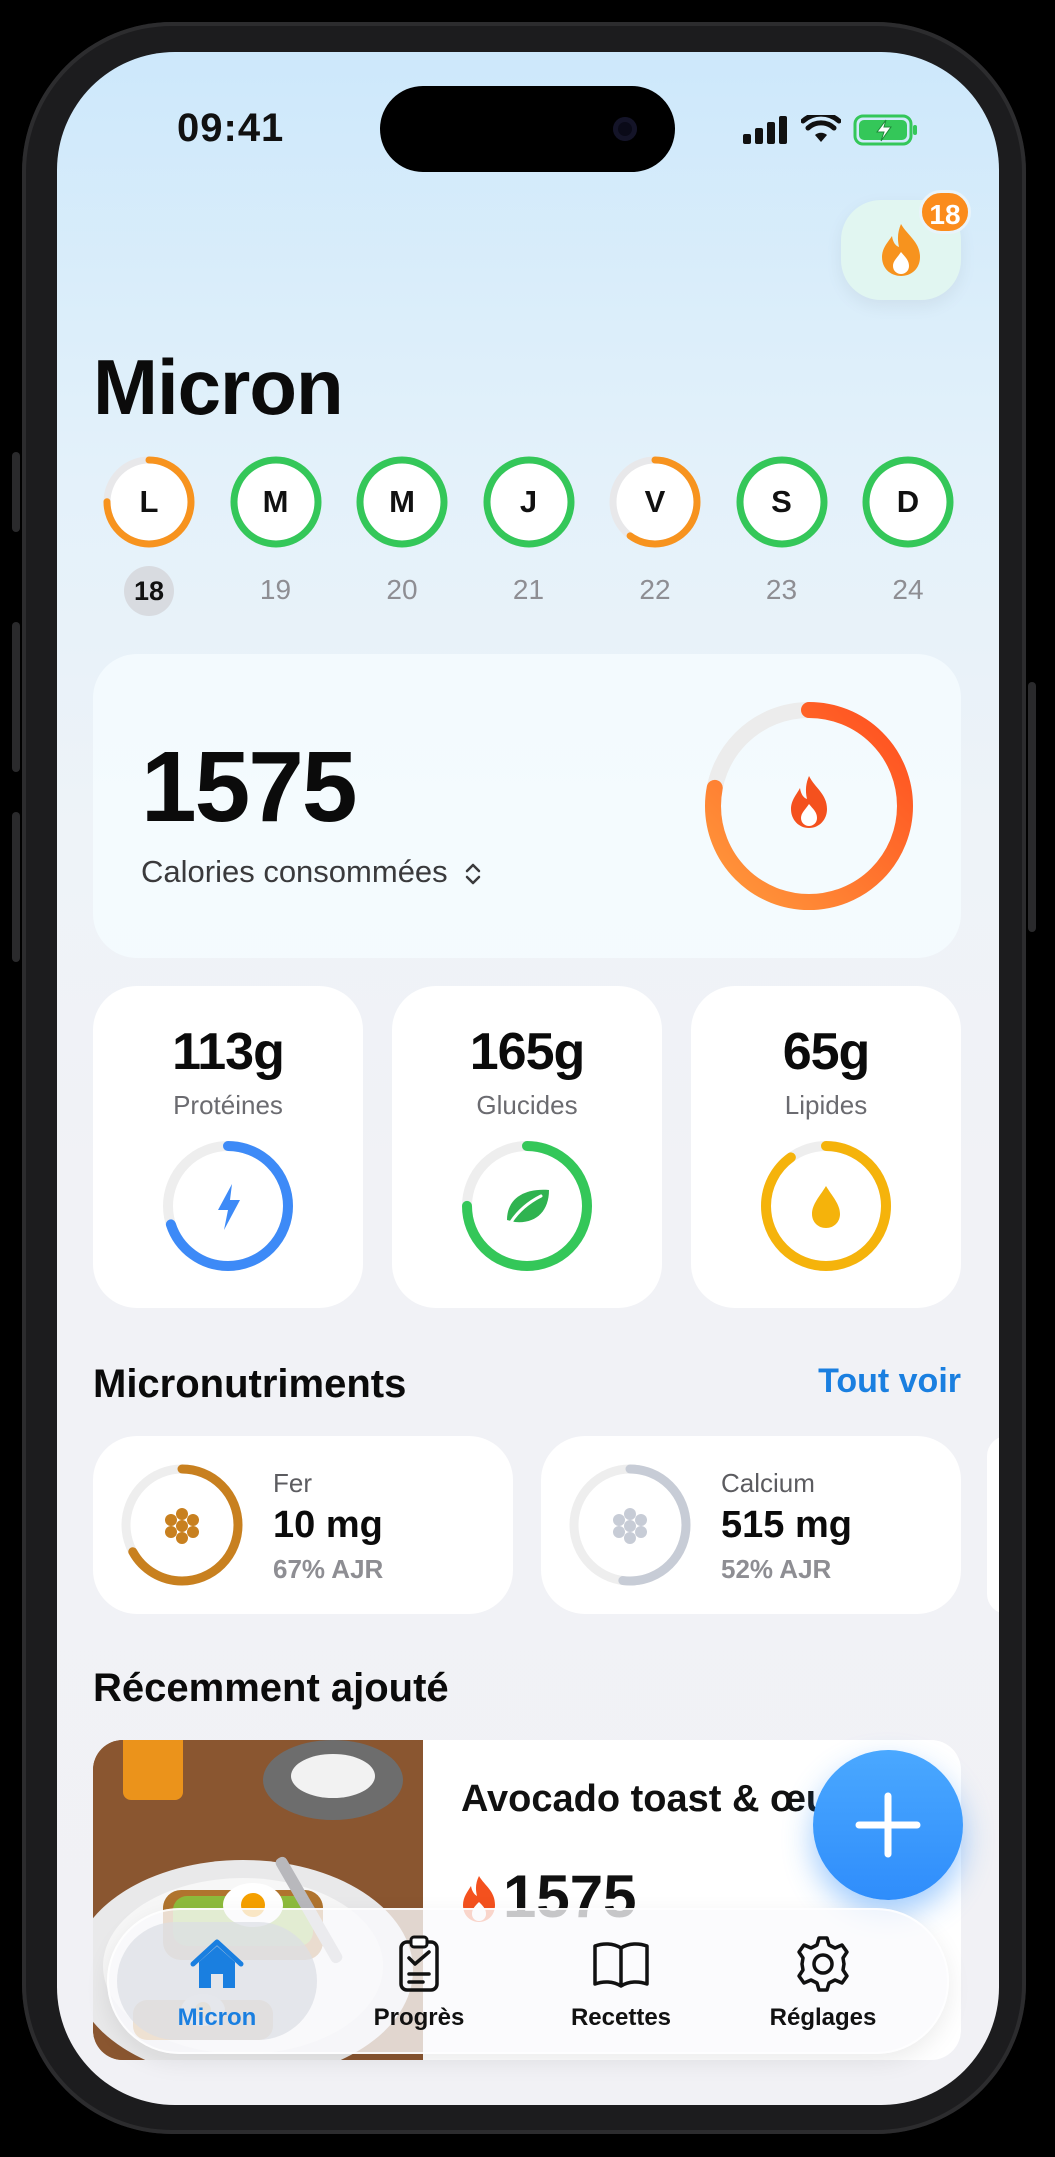 This screenshot has height=2157, width=1055. Describe the element at coordinates (1032, 807) in the screenshot. I see `power-button` at that location.